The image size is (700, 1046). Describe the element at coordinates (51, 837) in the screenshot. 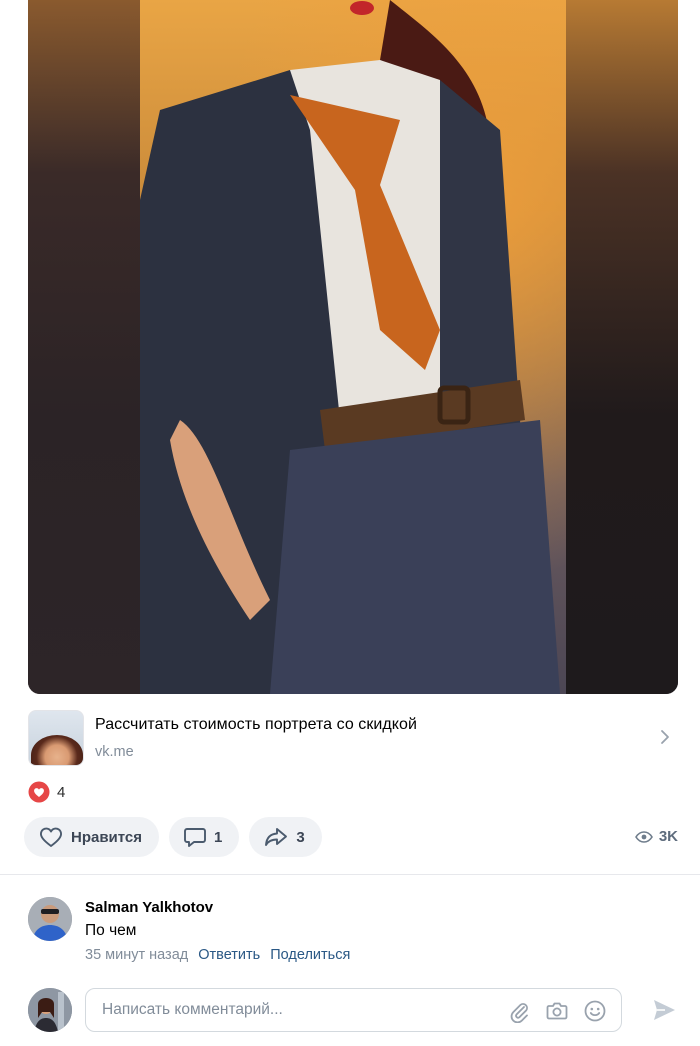

I see `heart-outline-icon` at that location.